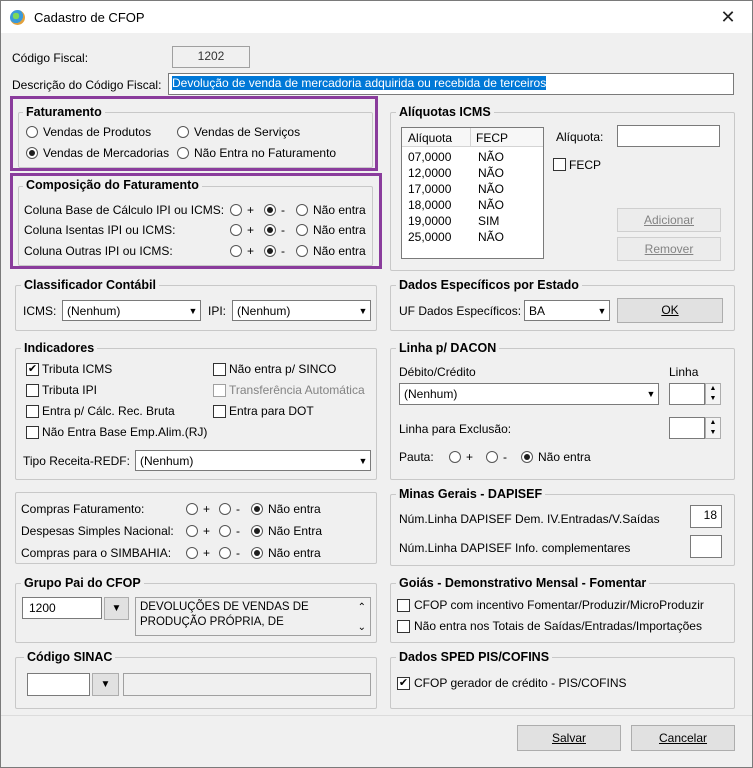 This screenshot has width=753, height=768. I want to click on window-title: Cadastro de CFOP, so click(89, 17).